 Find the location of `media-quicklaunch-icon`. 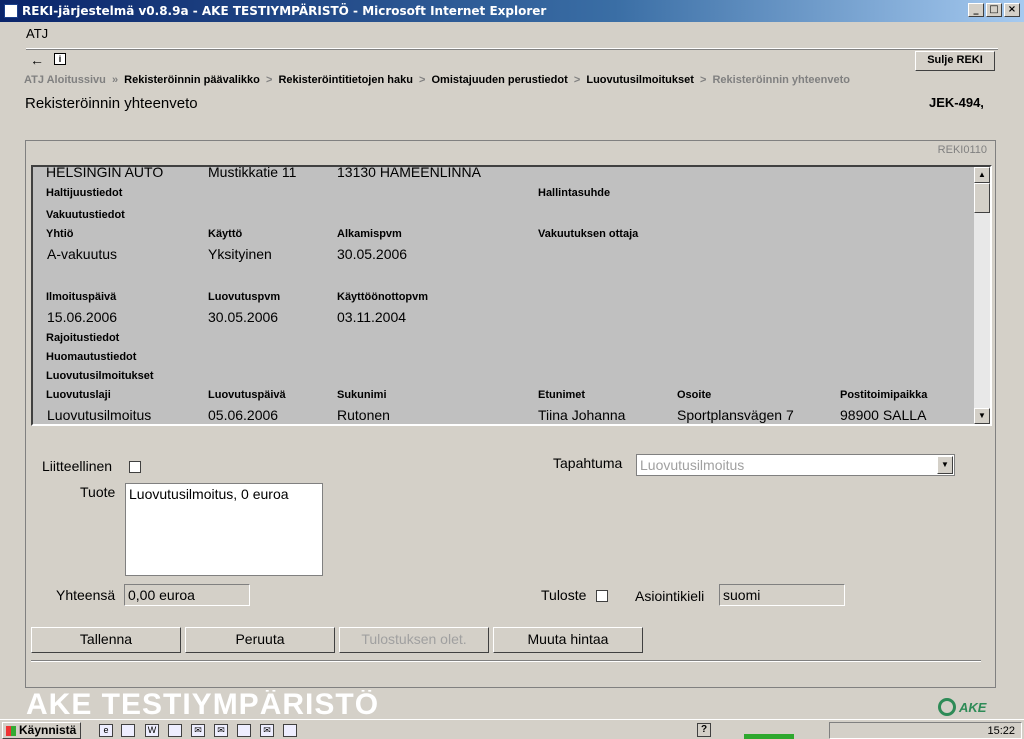

media-quicklaunch-icon is located at coordinates (175, 730).